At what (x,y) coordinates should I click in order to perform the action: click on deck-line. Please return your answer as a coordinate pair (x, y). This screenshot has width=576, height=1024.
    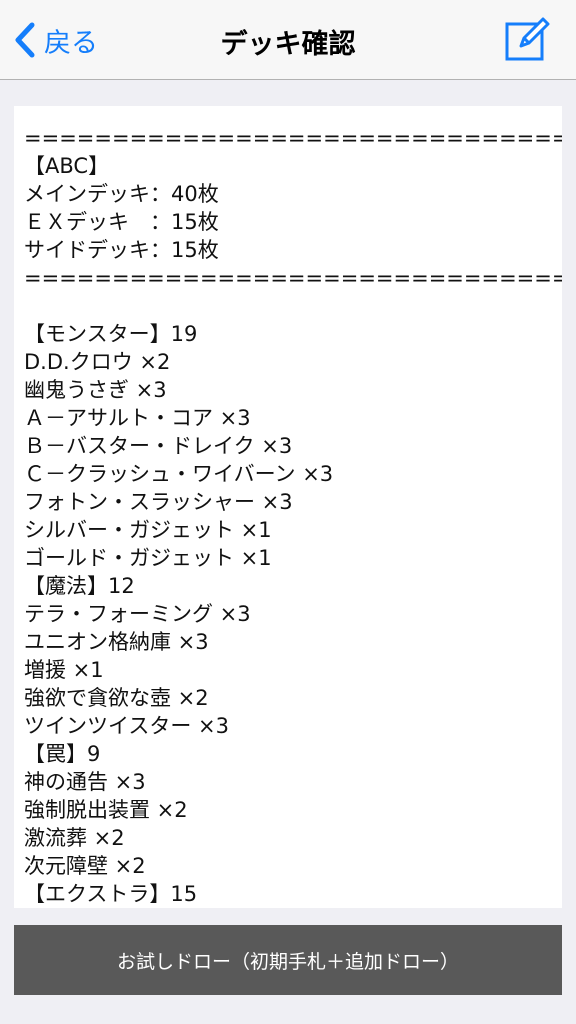
    Looking at the image, I should click on (293, 306).